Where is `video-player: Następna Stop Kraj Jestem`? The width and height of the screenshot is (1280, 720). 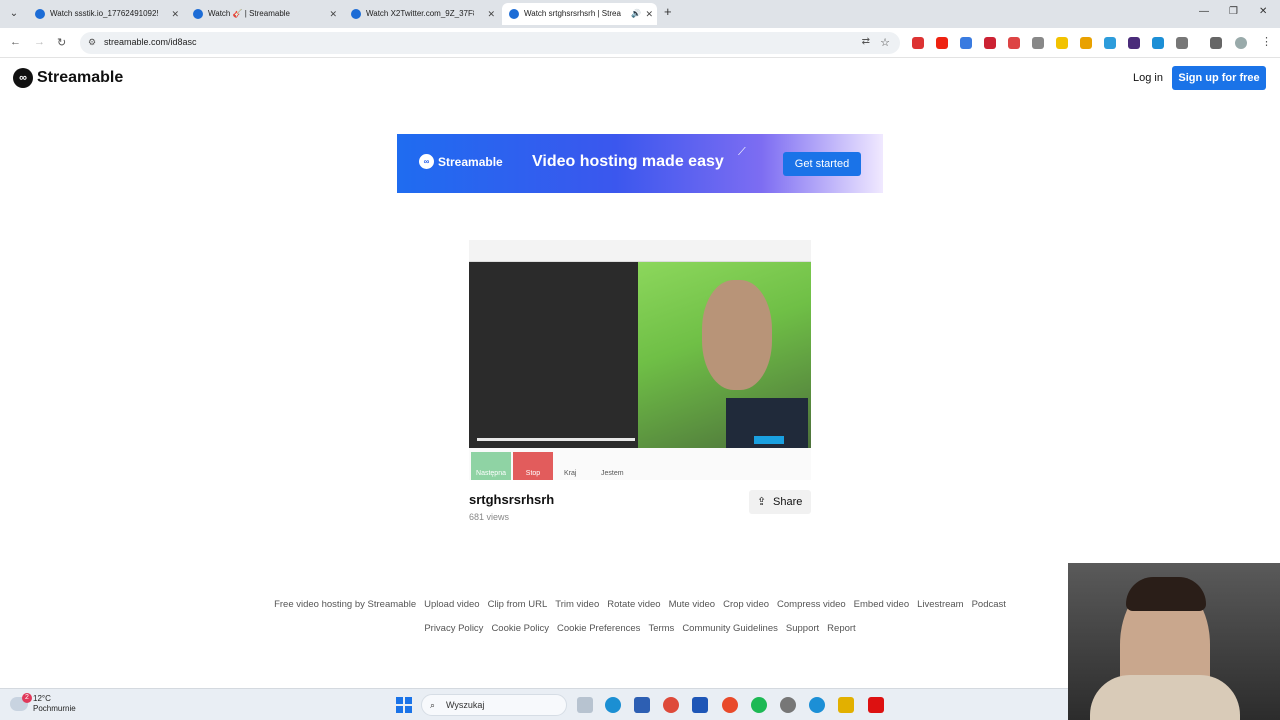 video-player: Następna Stop Kraj Jestem is located at coordinates (640, 360).